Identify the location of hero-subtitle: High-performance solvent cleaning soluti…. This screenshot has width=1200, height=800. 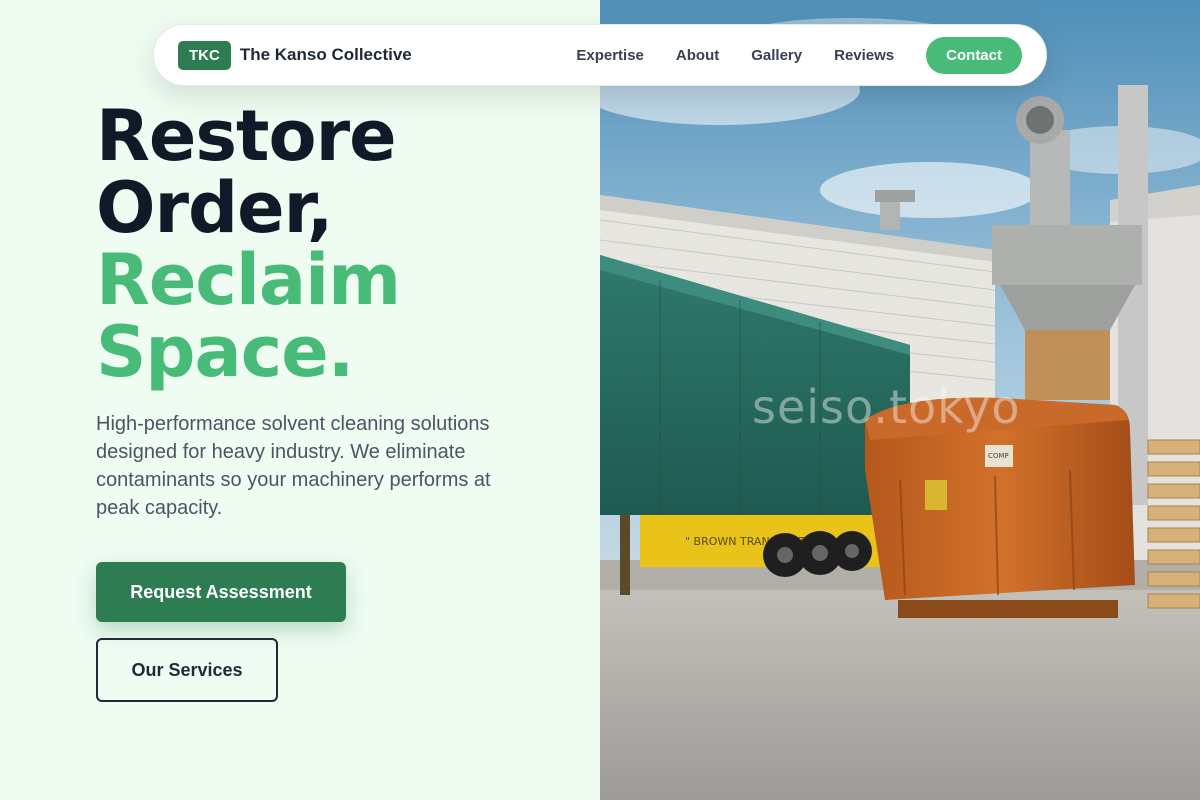
(293, 466).